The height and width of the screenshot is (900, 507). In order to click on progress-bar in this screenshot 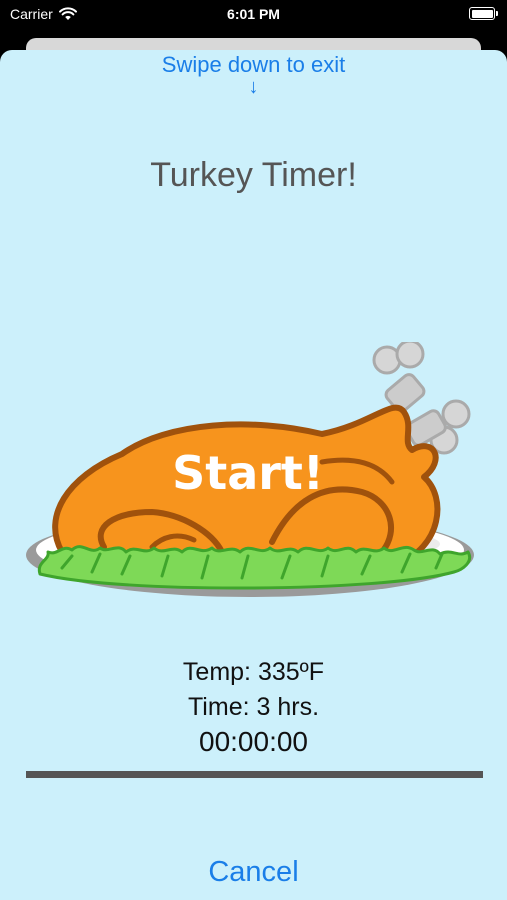, I will do `click(254, 774)`.